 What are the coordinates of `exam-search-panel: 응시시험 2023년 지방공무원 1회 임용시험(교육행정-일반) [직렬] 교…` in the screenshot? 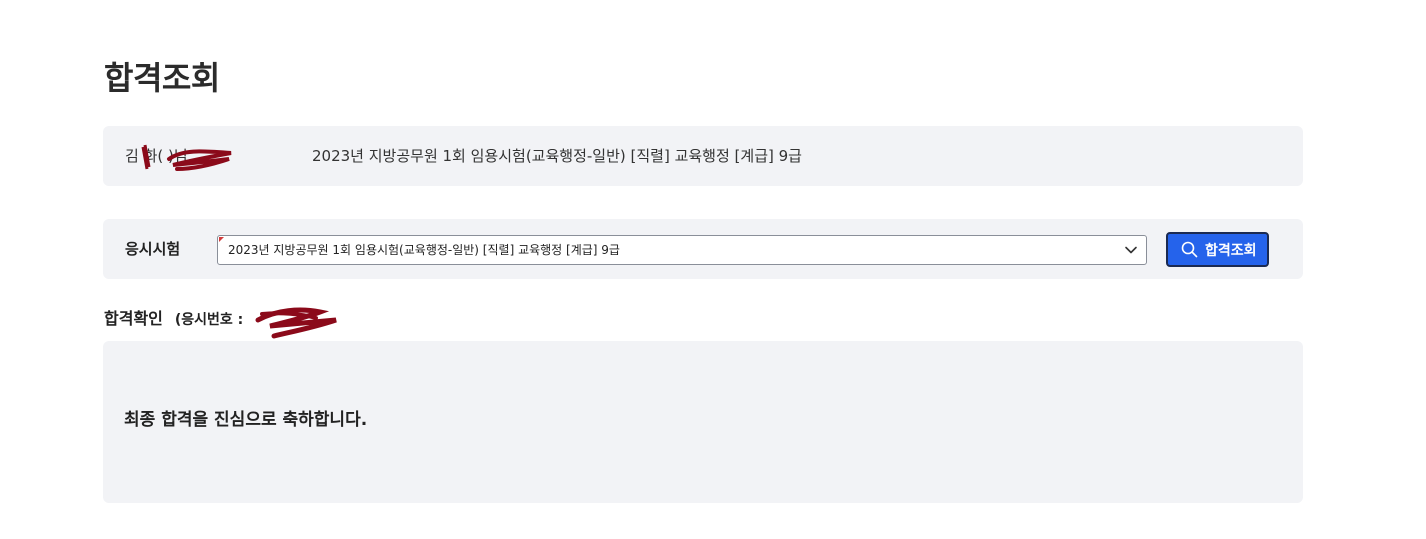 It's located at (703, 249).